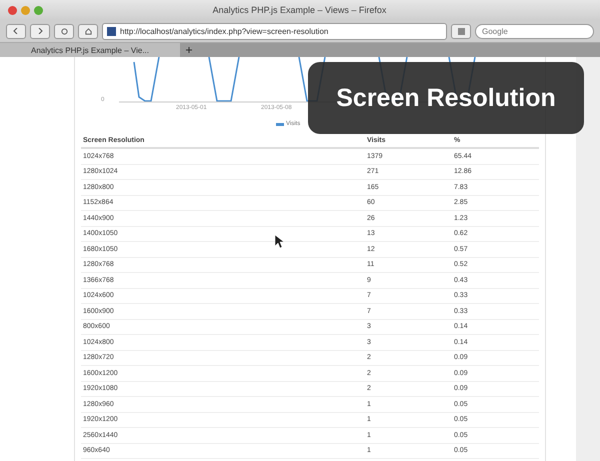 This screenshot has width=600, height=461. Describe the element at coordinates (279, 242) in the screenshot. I see `mouse-pointer-icon` at that location.